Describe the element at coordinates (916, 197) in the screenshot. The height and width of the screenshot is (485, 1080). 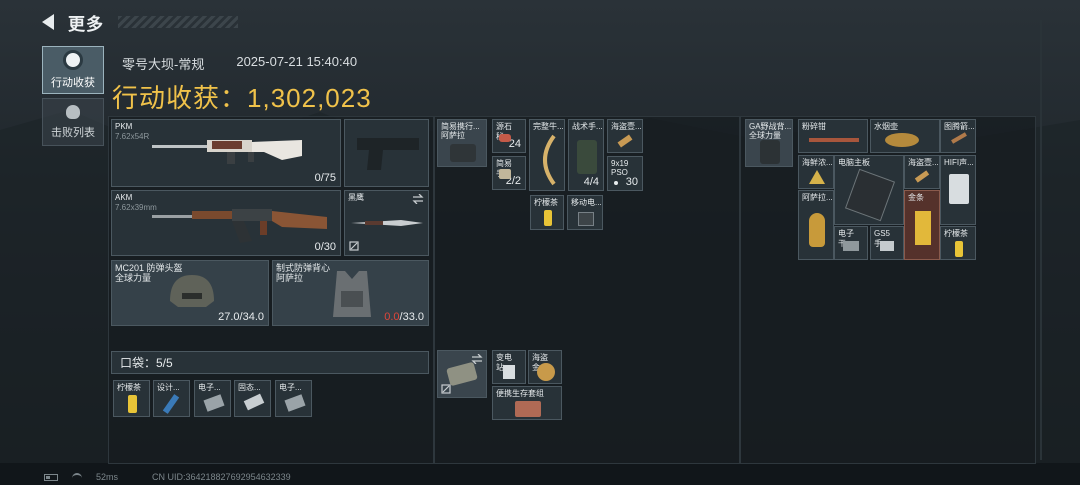
I see `item-name: 金条` at that location.